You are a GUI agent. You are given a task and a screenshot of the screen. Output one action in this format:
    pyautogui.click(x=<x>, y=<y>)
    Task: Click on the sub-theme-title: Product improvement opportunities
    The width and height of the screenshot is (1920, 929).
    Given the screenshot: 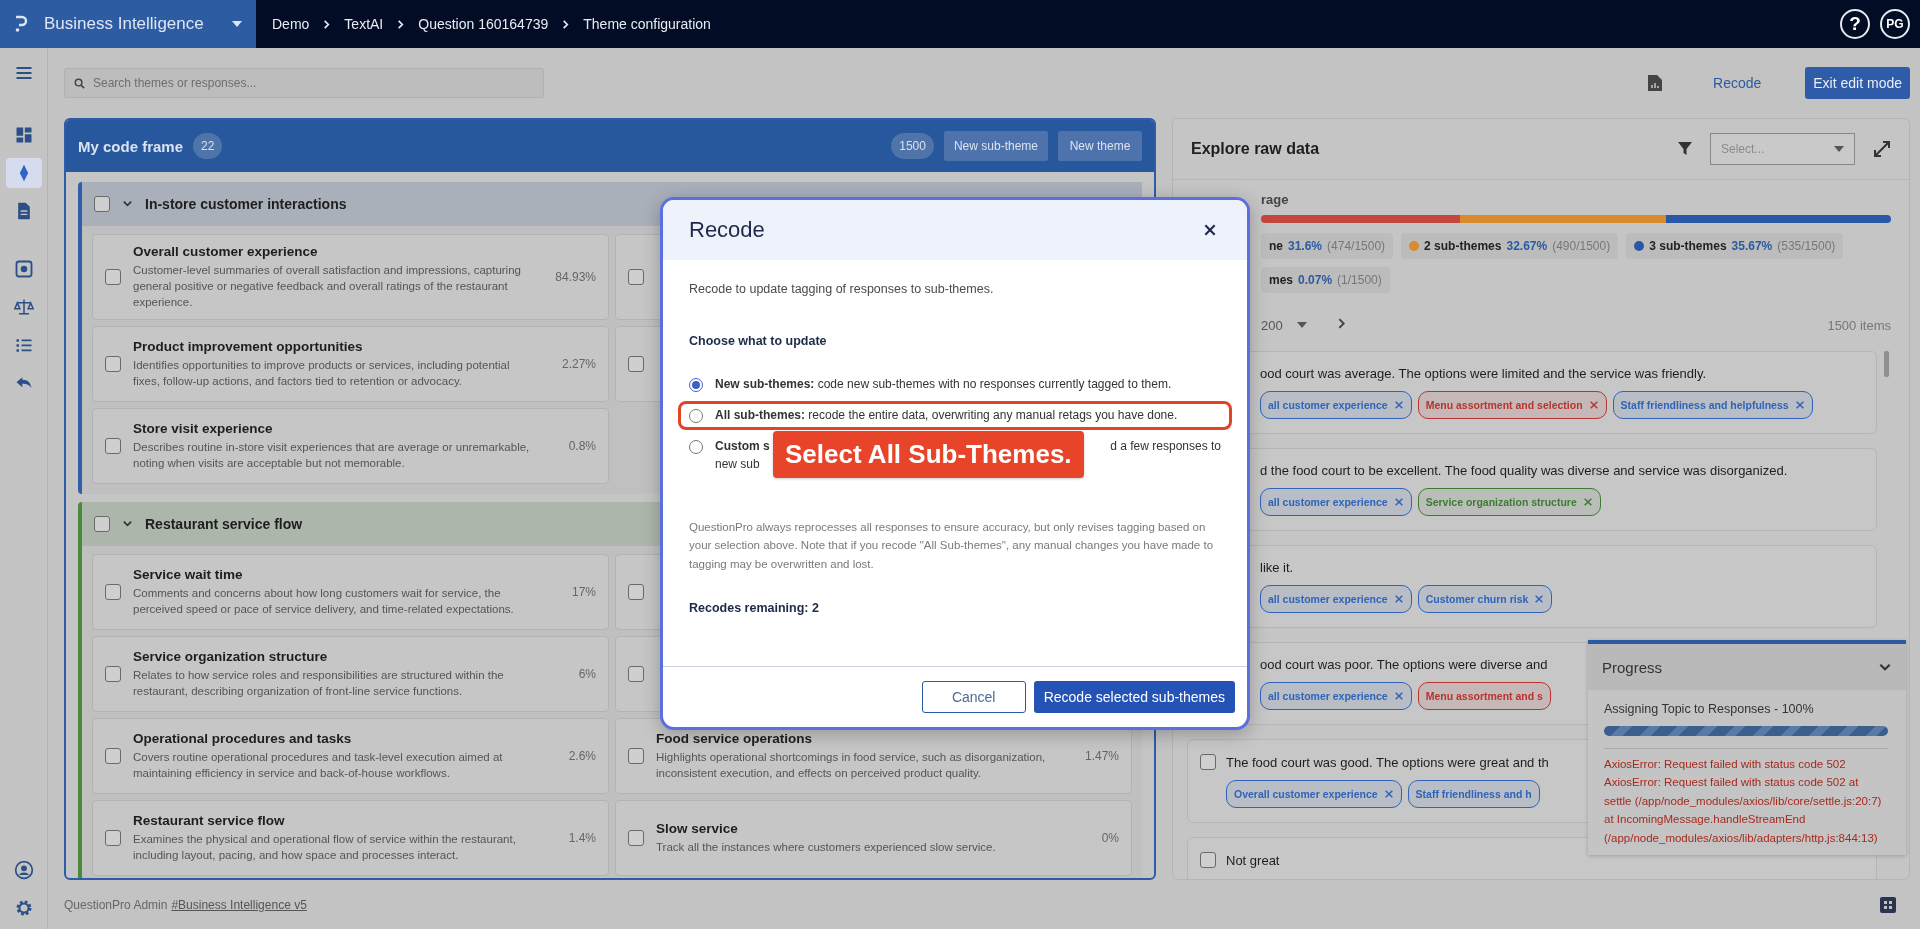 What is the action you would take?
    pyautogui.click(x=248, y=347)
    